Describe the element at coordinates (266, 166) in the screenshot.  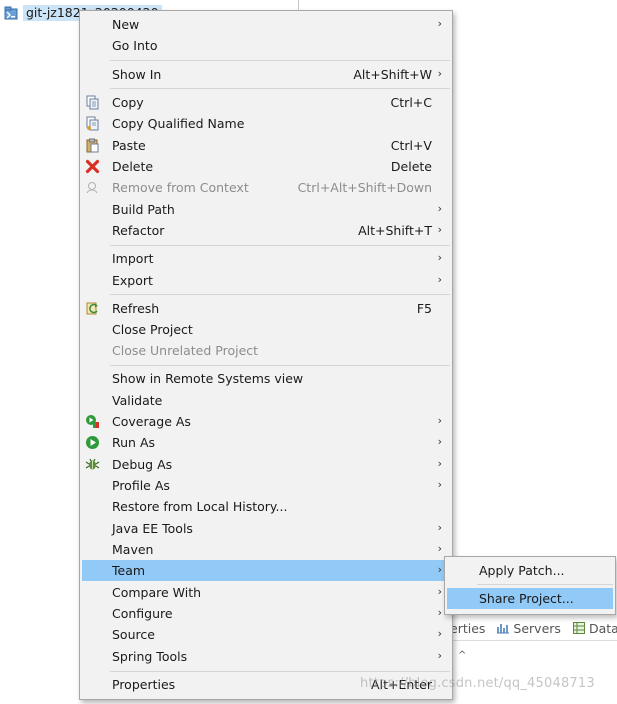
I see `menu-item-delete: Delete Delete` at that location.